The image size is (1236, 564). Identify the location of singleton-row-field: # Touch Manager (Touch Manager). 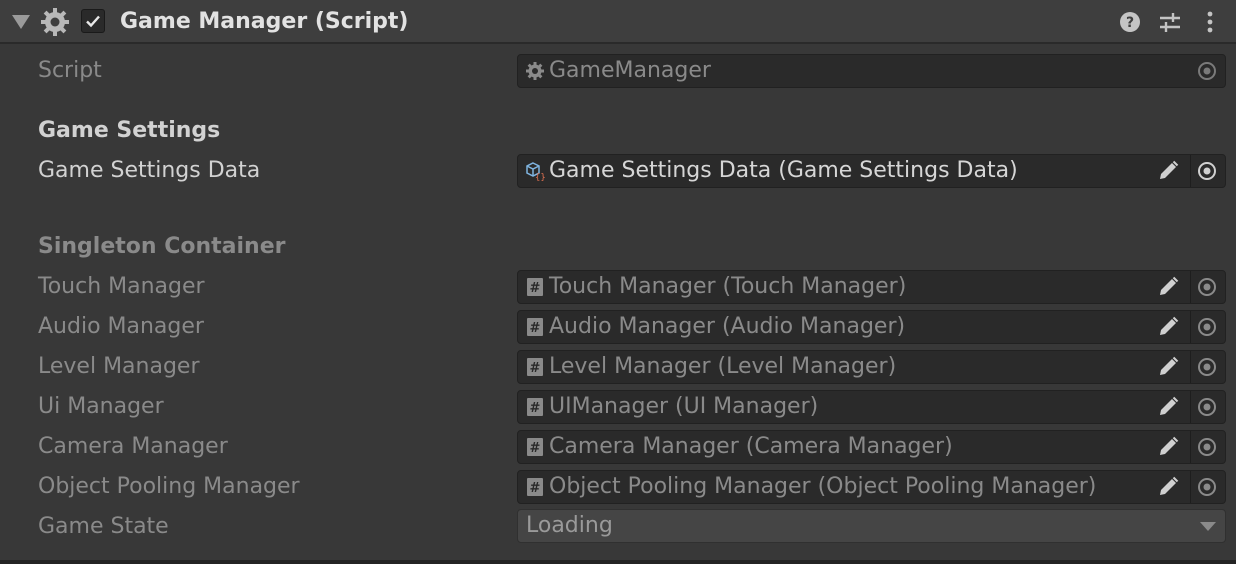
(871, 287).